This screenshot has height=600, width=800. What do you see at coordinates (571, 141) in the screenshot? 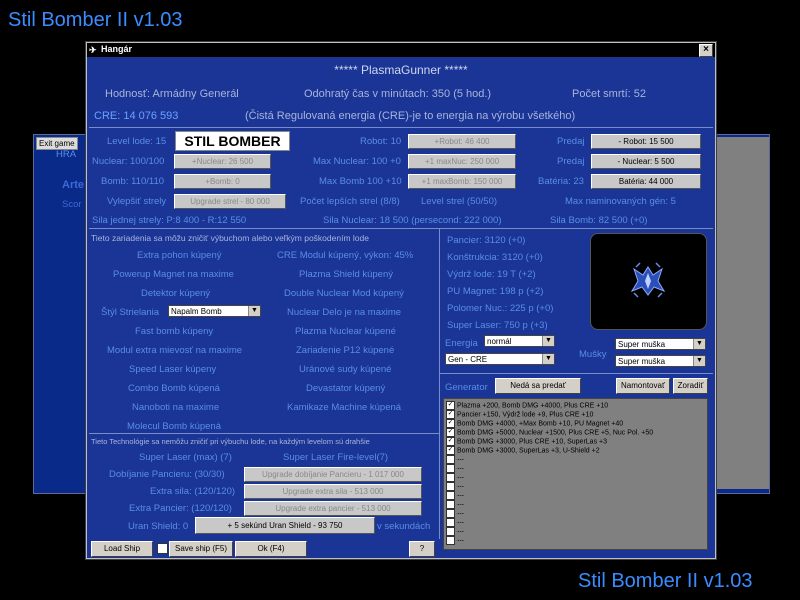
I see `predaj-robot-label: Predaj` at bounding box center [571, 141].